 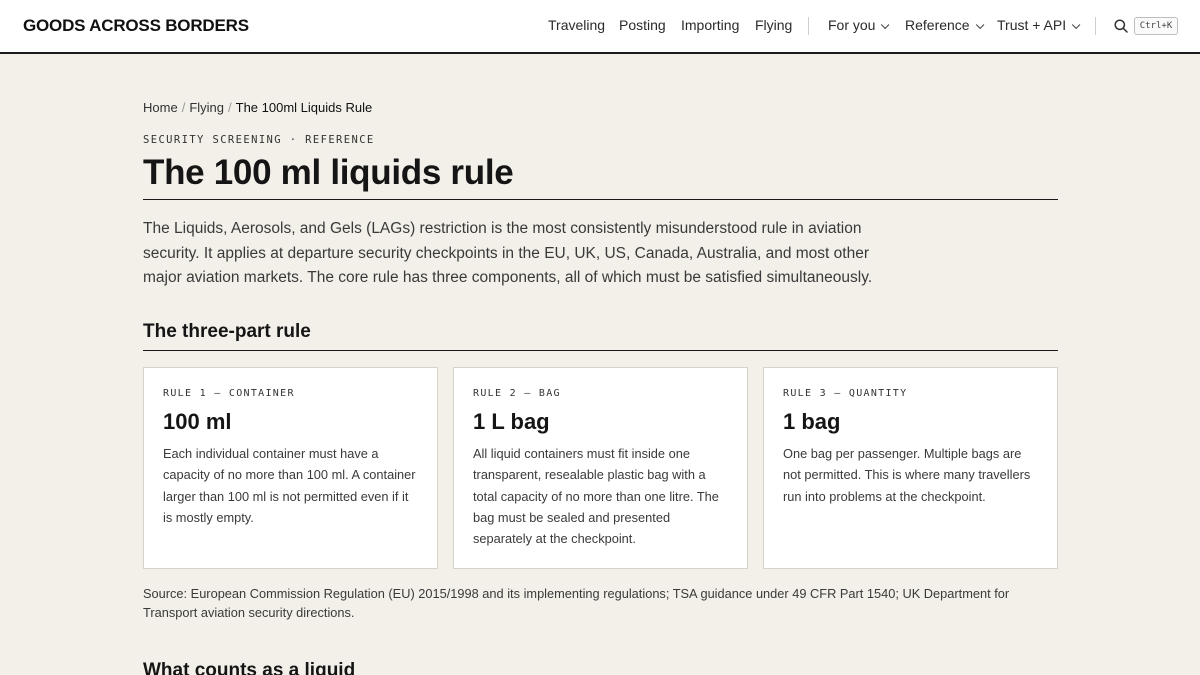 What do you see at coordinates (511, 421) in the screenshot?
I see `rule-card-value: 1 L bag` at bounding box center [511, 421].